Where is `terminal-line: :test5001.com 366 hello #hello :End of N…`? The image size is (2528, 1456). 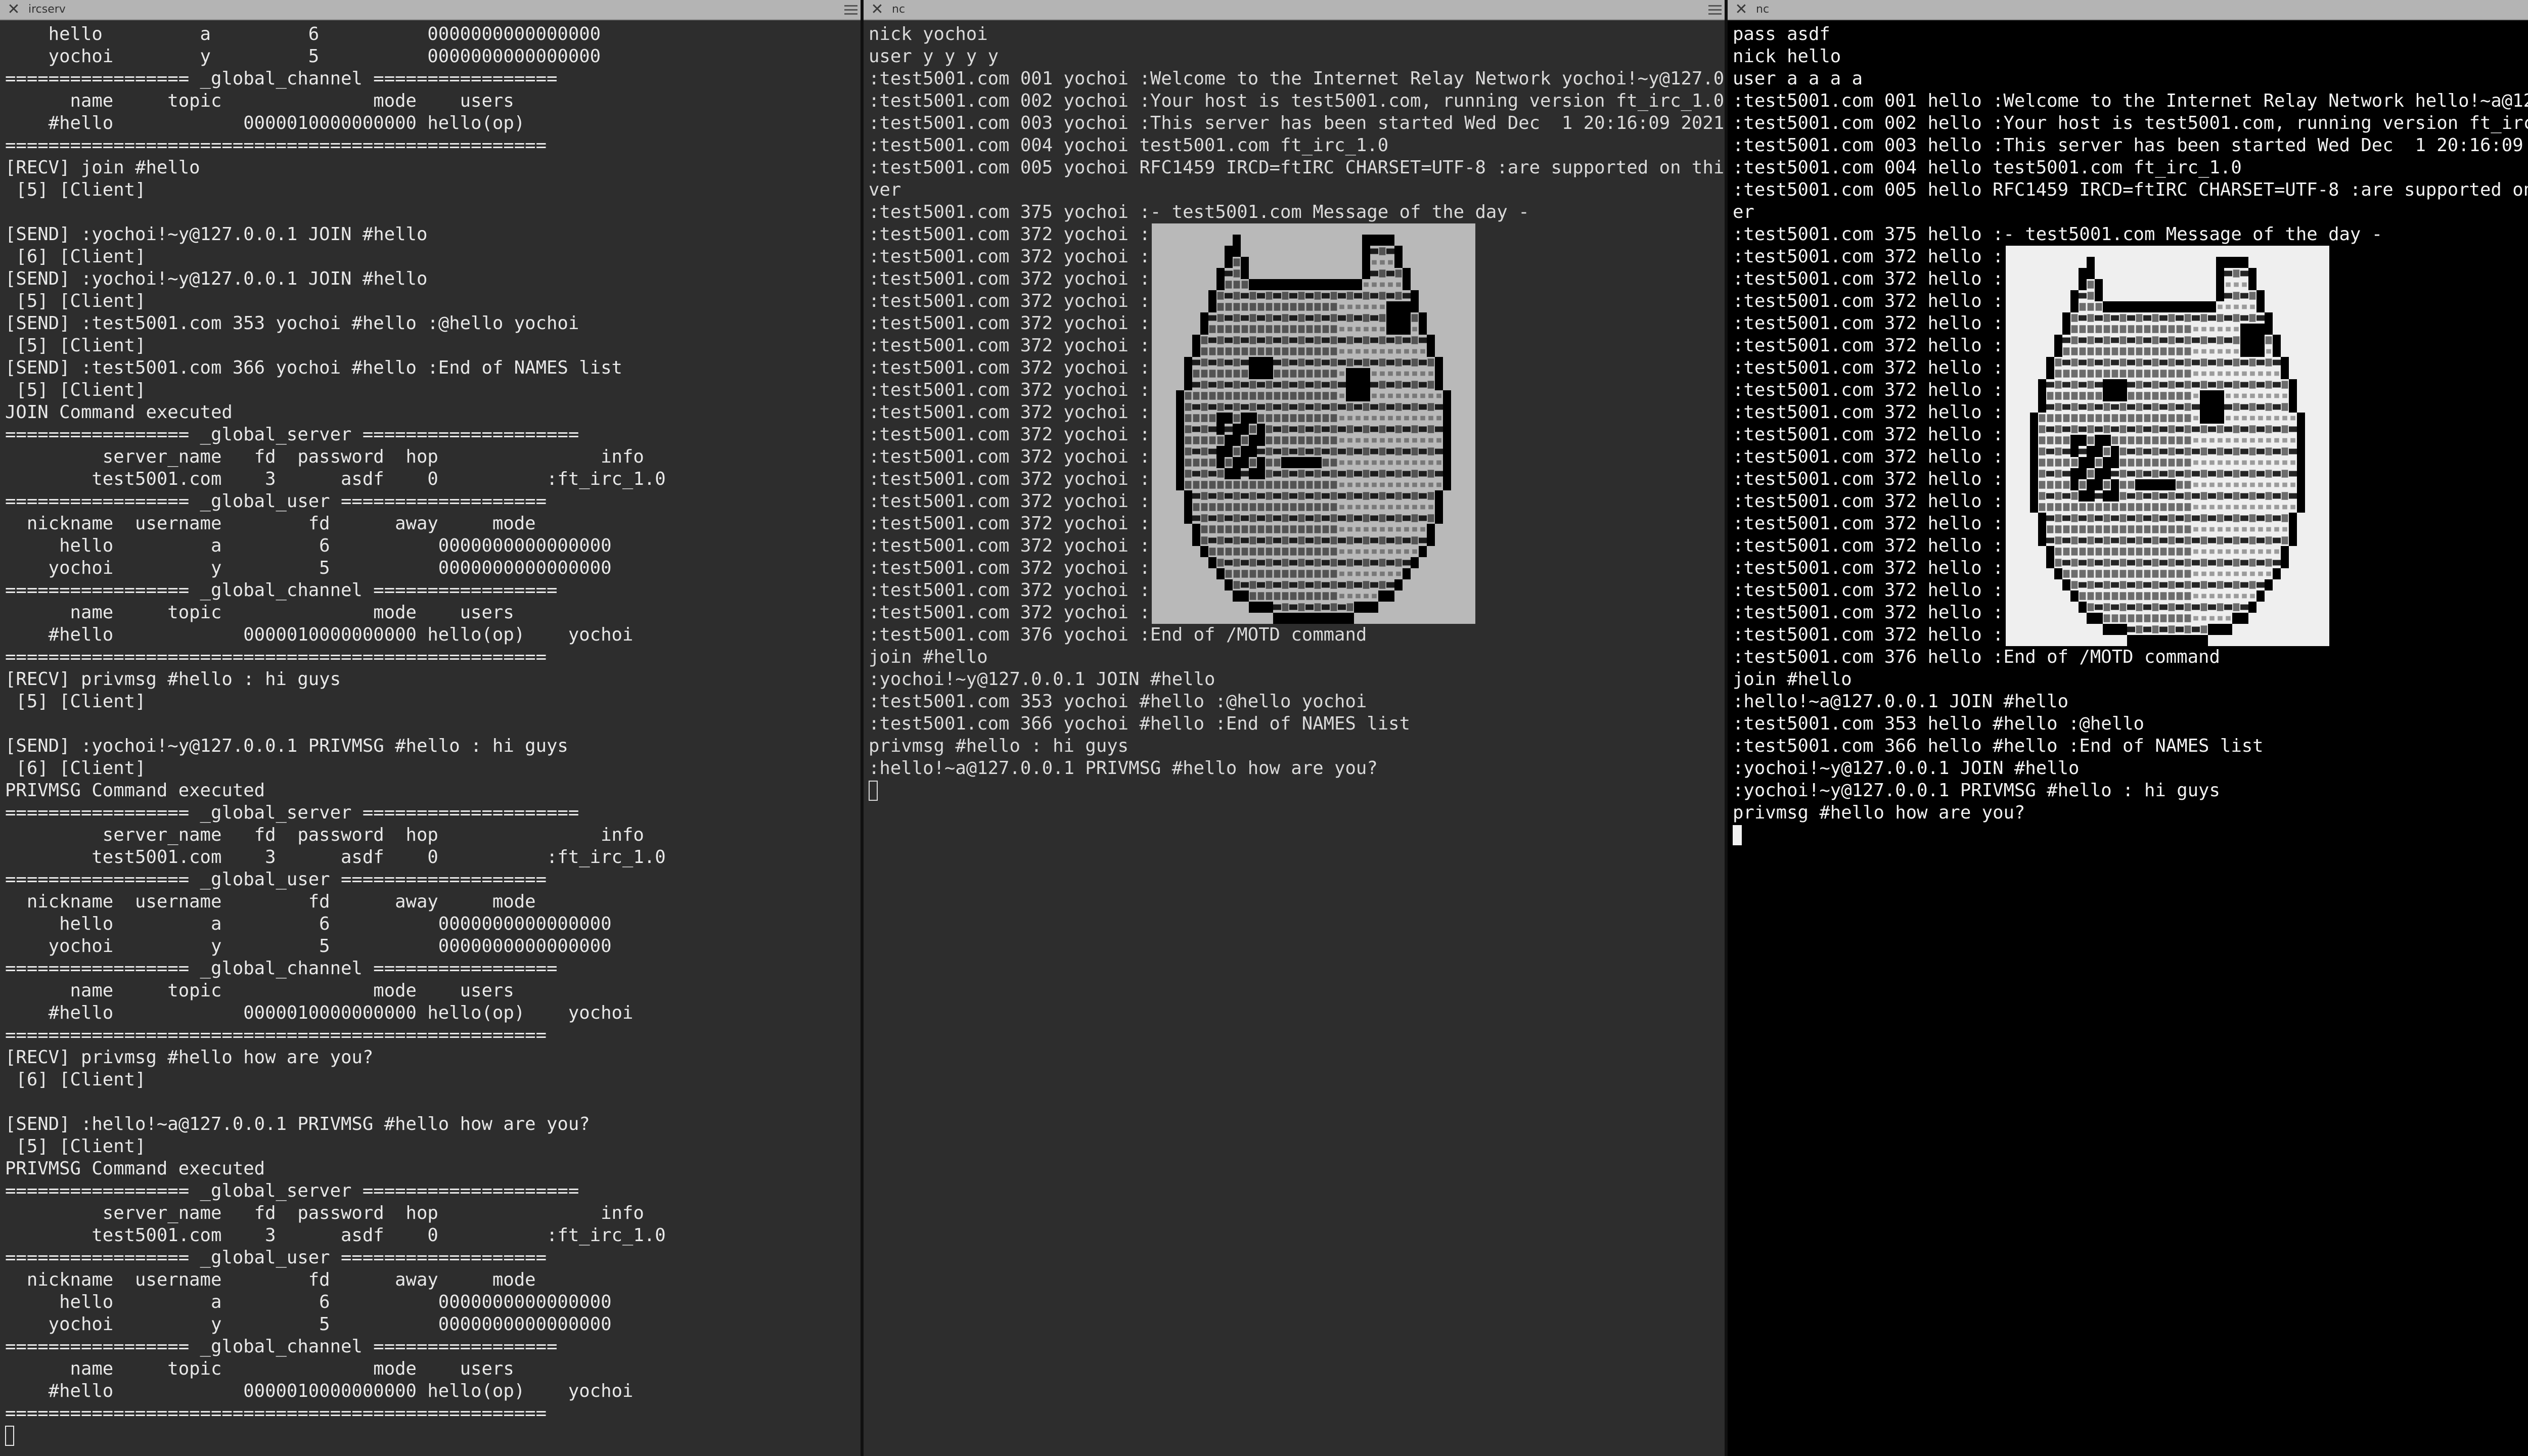
terminal-line: :test5001.com 366 hello #hello :End of N… is located at coordinates (1999, 746).